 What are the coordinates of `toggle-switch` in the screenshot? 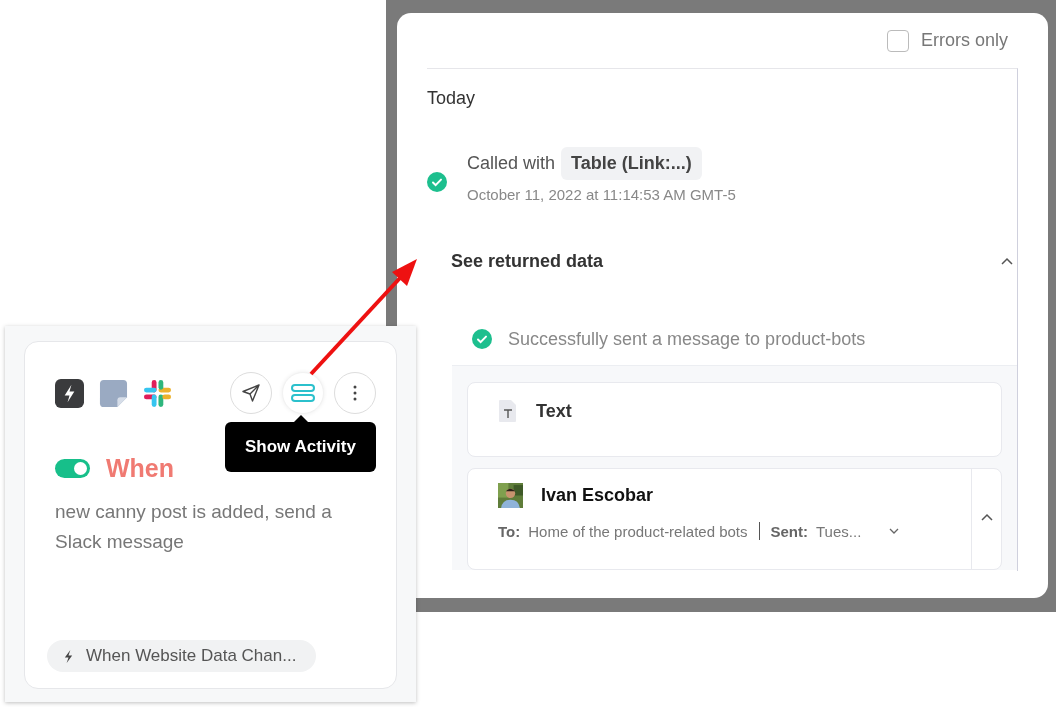 It's located at (72, 468).